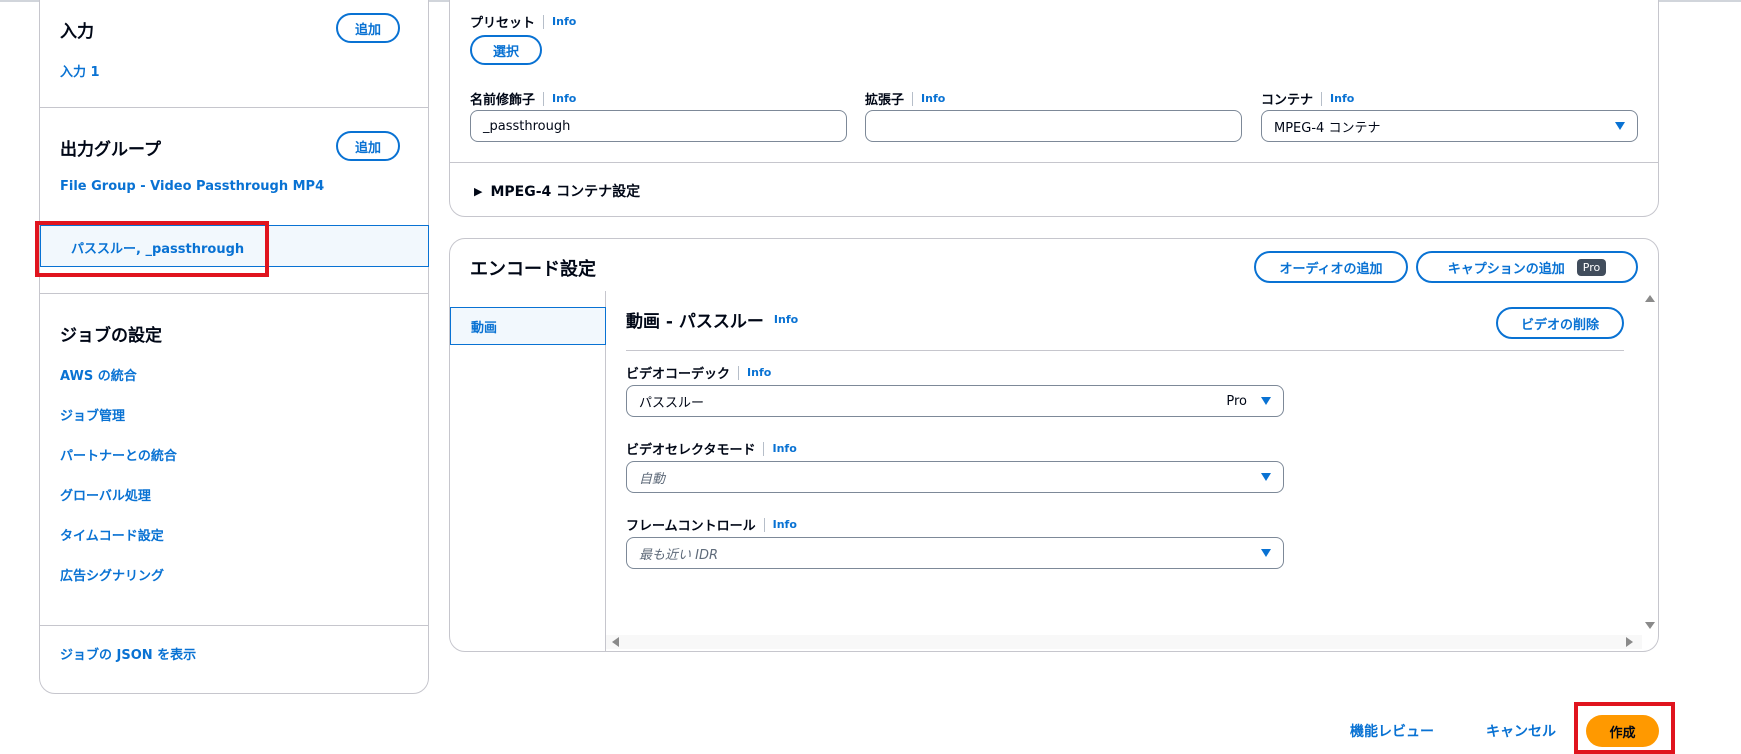  Describe the element at coordinates (118, 454) in the screenshot. I see `partner-integration-link: パートナーとの統合` at that location.